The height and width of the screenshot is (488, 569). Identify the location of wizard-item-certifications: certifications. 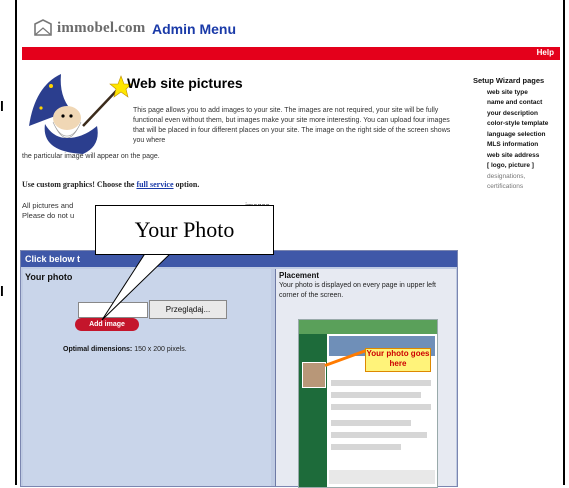
(518, 187).